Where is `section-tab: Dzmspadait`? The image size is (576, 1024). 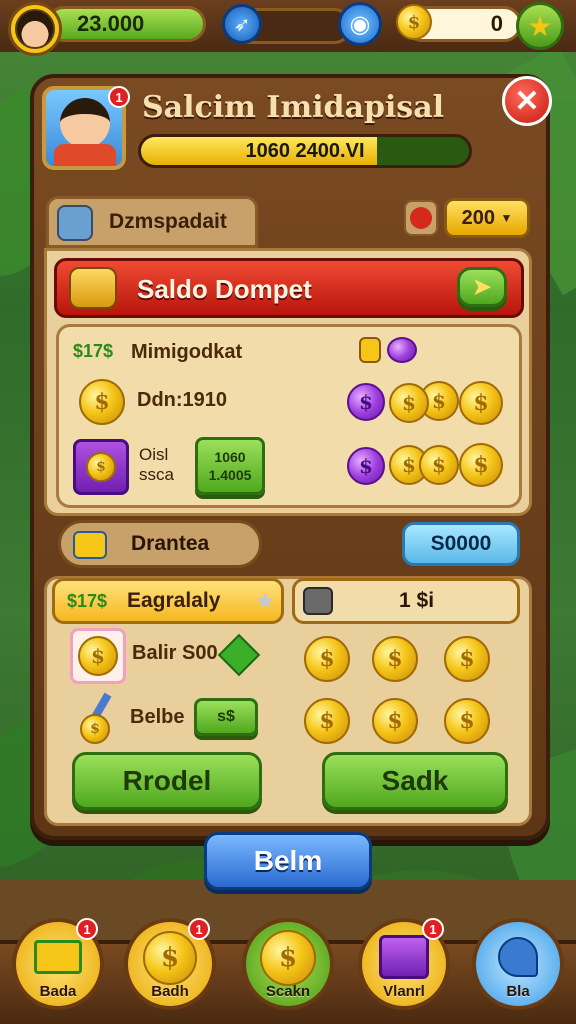
section-tab: Dzmspadait is located at coordinates (152, 222).